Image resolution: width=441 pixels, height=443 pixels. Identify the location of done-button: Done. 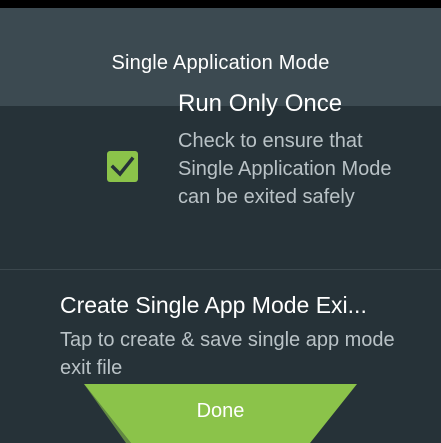
(220, 413).